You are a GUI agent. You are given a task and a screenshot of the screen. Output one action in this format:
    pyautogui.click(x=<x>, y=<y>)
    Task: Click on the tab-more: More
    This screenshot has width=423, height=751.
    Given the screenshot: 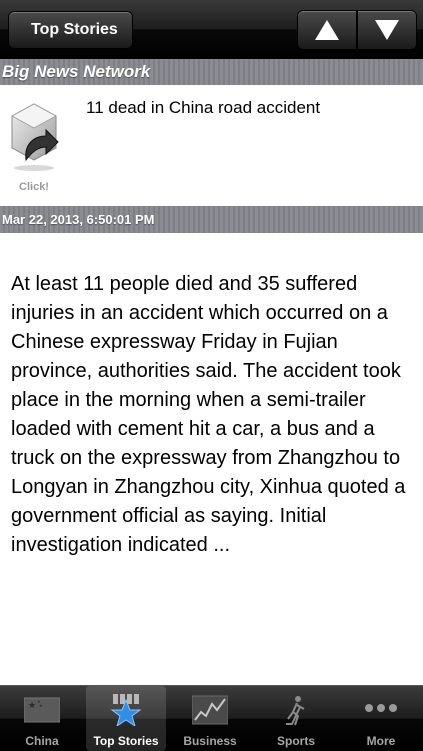 What is the action you would take?
    pyautogui.click(x=381, y=718)
    